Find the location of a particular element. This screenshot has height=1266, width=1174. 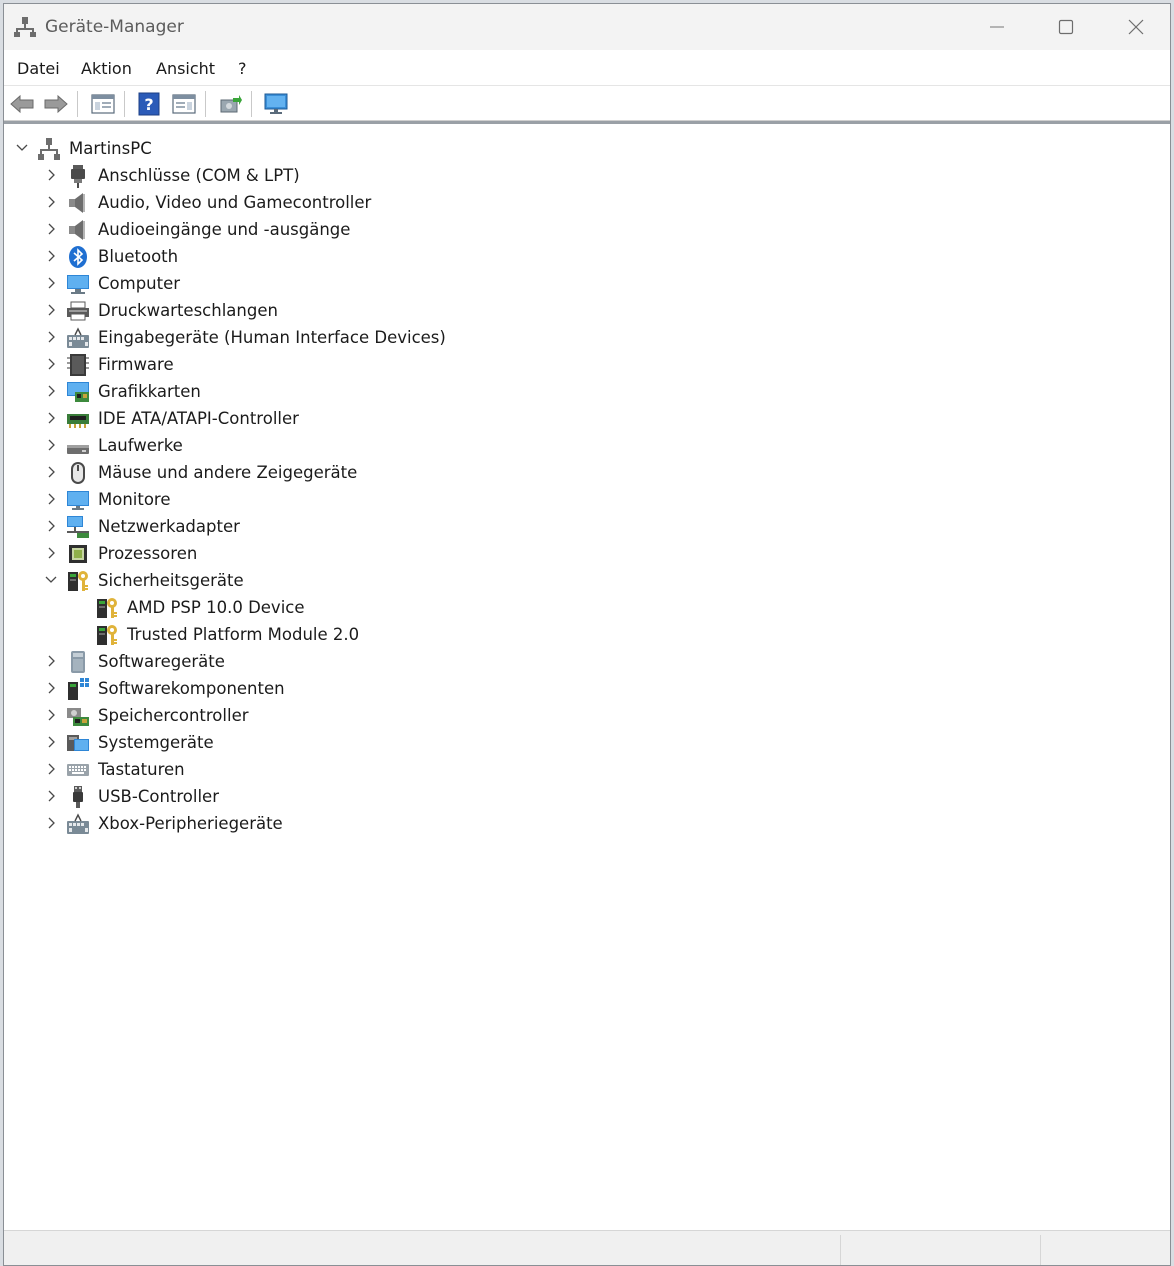

disk-drive-icon is located at coordinates (78, 449).